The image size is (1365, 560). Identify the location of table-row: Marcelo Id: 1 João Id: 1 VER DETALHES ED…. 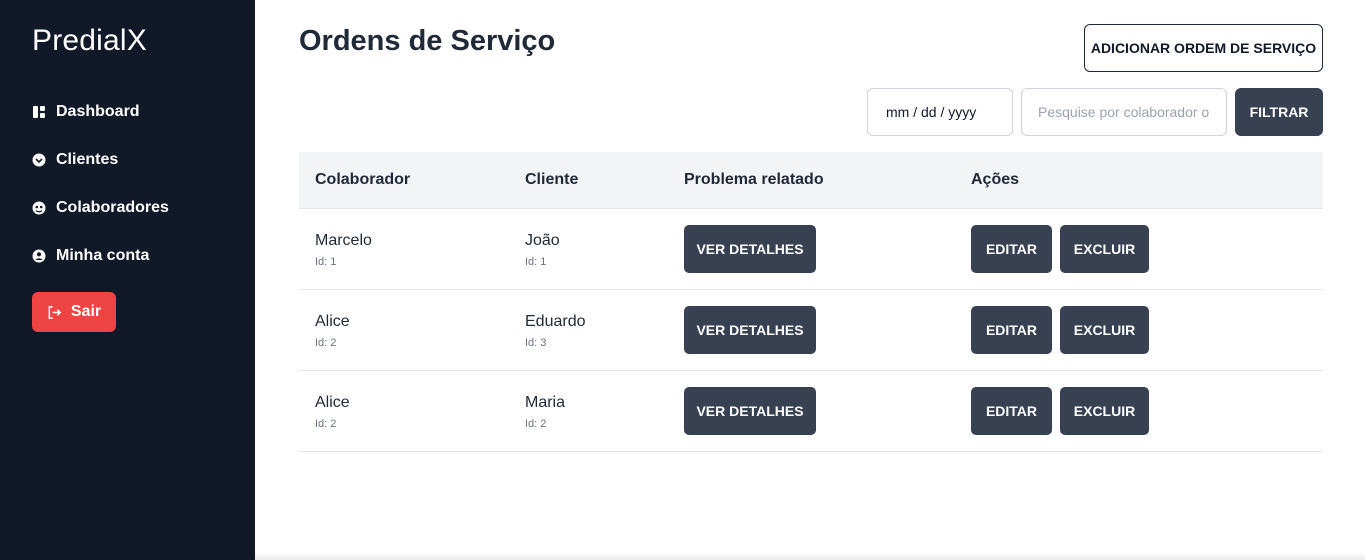
(811, 249).